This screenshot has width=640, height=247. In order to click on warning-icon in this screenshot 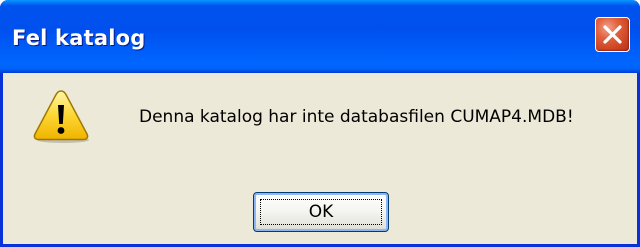, I will do `click(61, 116)`.